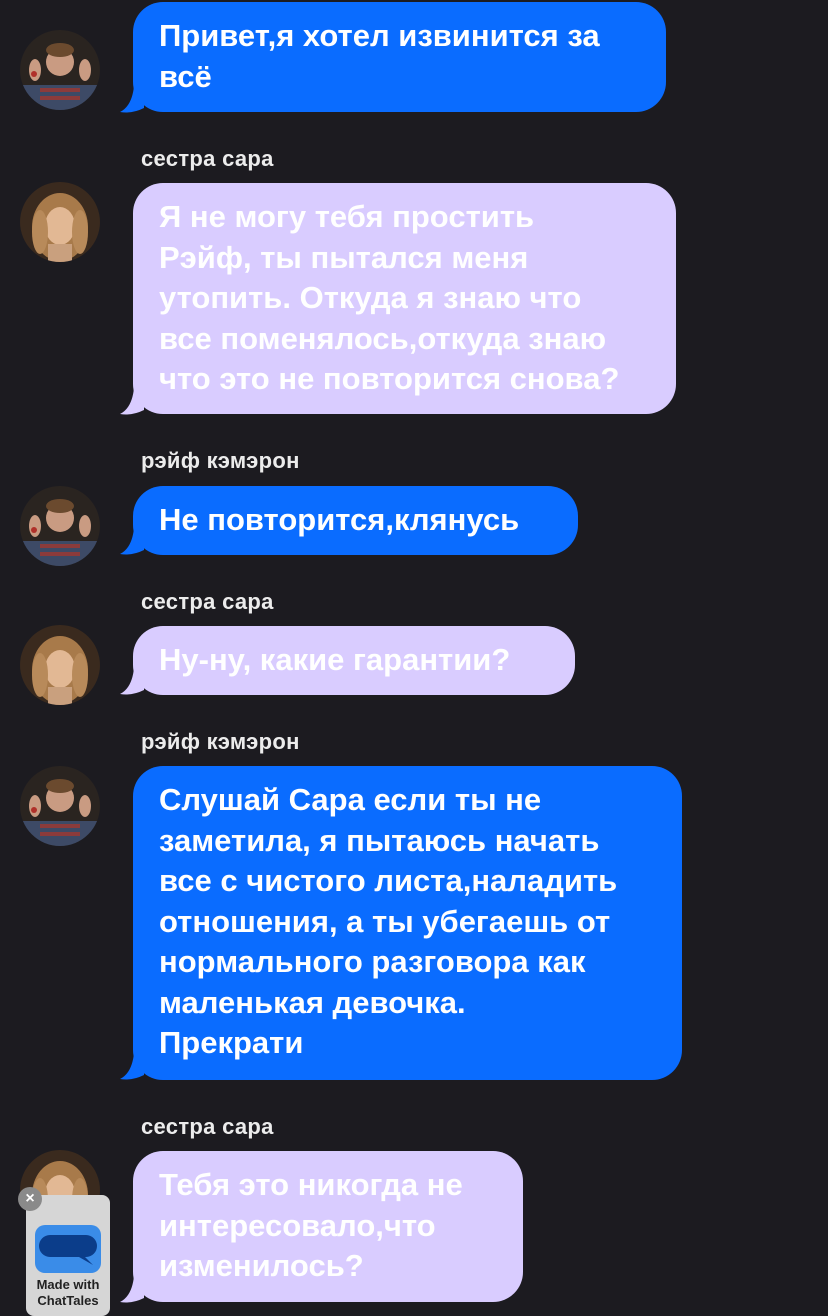 This screenshot has width=828, height=1316. Describe the element at coordinates (399, 57) in the screenshot. I see `message-bubble: Привет,я хотел извинится за всё` at that location.